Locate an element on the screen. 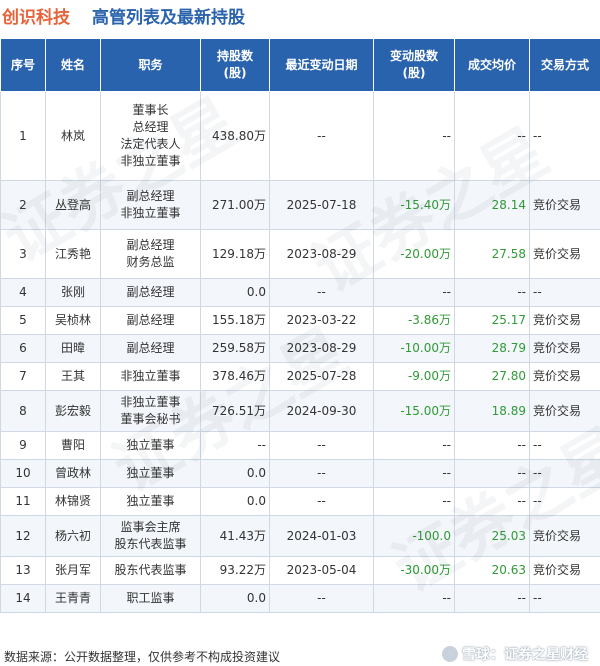 The width and height of the screenshot is (600, 666). row-number-cell: 14 is located at coordinates (23, 598).